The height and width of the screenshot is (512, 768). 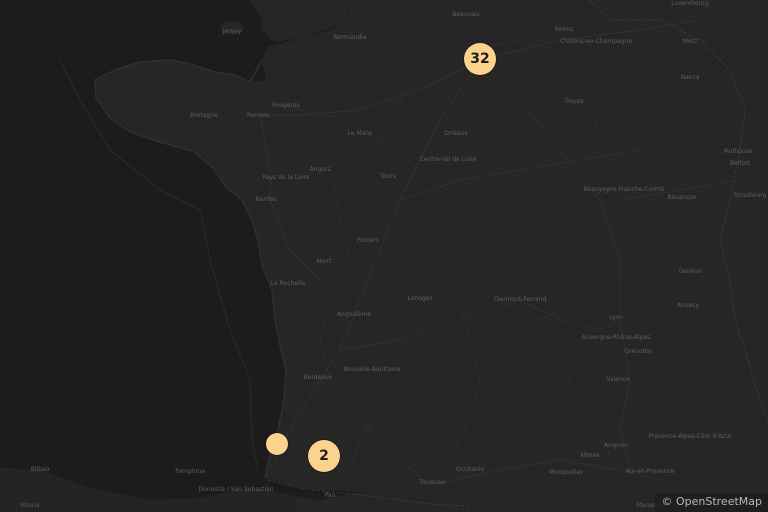 What do you see at coordinates (466, 14) in the screenshot?
I see `city-label: Beauvais` at bounding box center [466, 14].